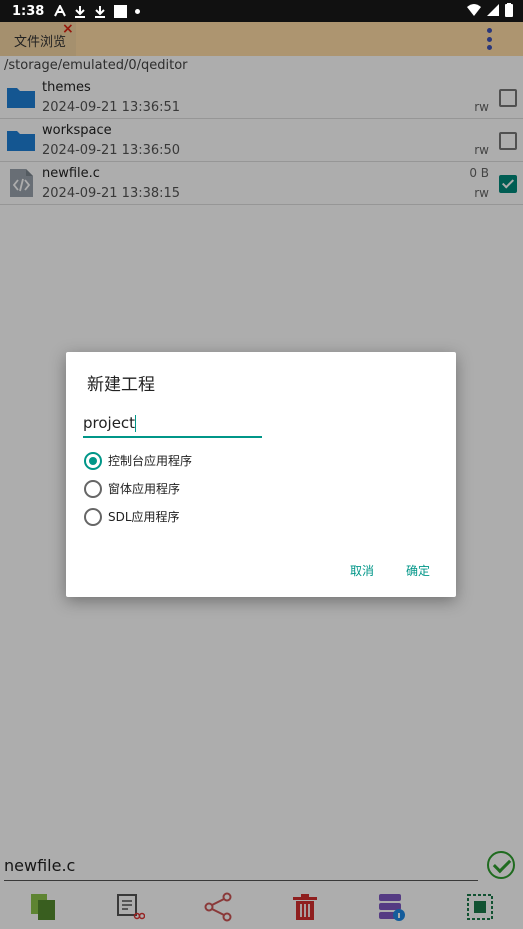 The image size is (523, 929). I want to click on wifi-icon, so click(474, 10).